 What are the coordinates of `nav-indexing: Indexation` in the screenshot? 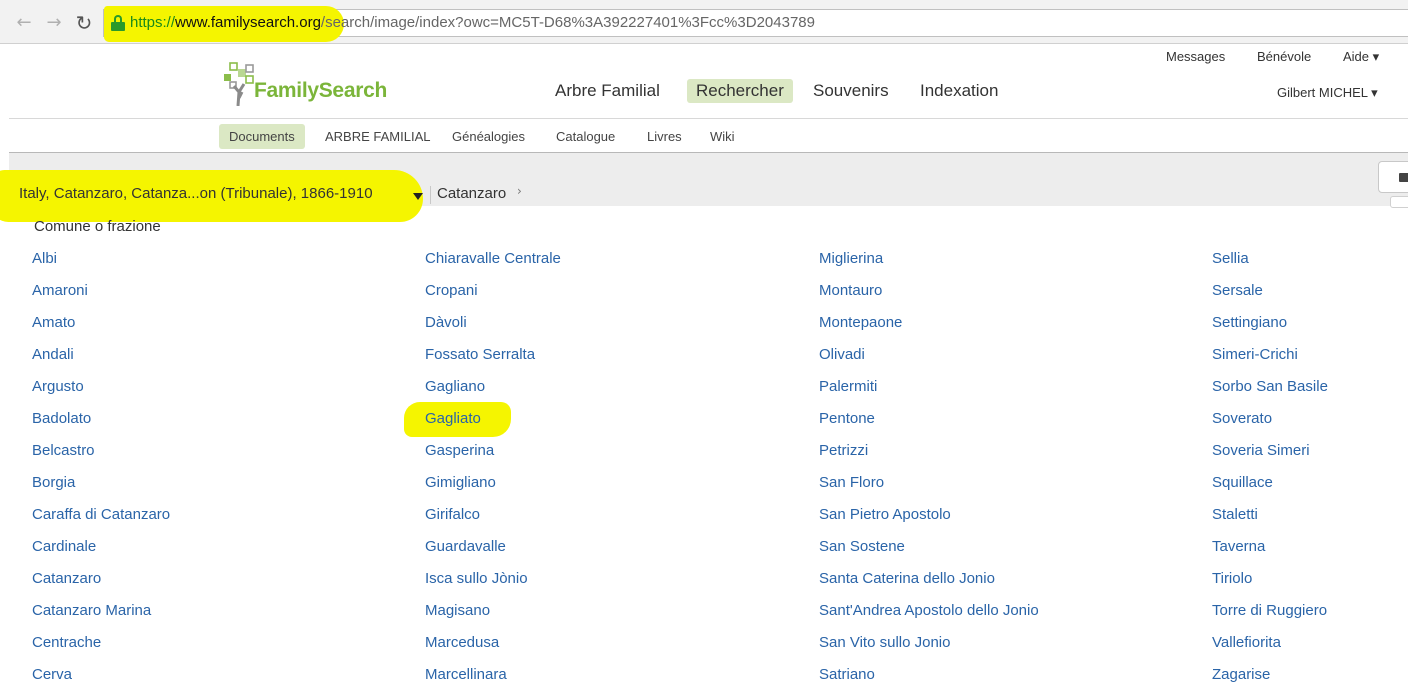 It's located at (959, 91).